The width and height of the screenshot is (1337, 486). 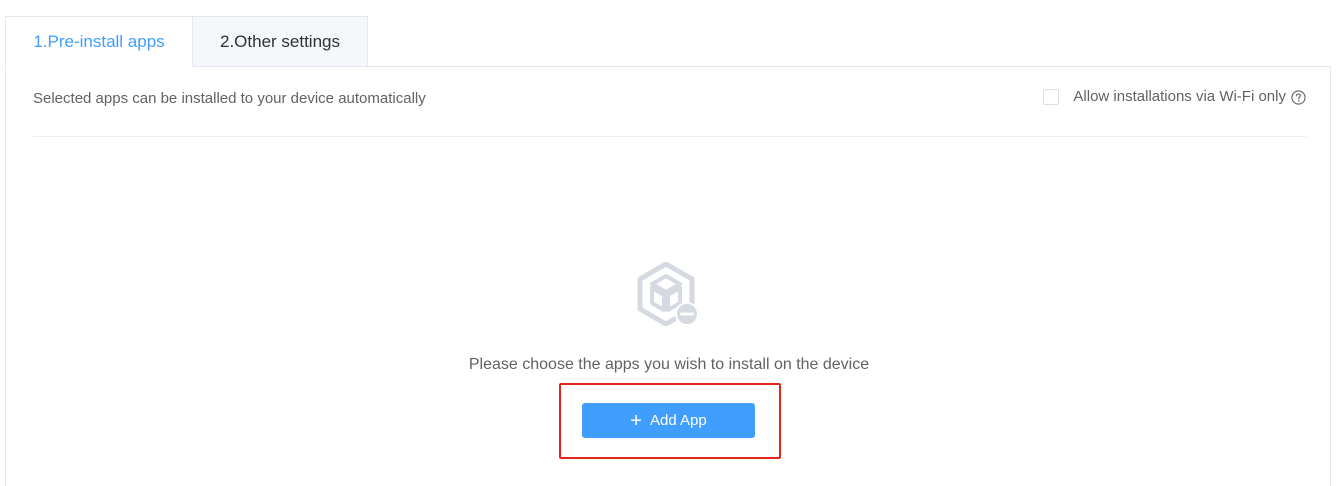 I want to click on wifi-only-checkbox, so click(x=1051, y=97).